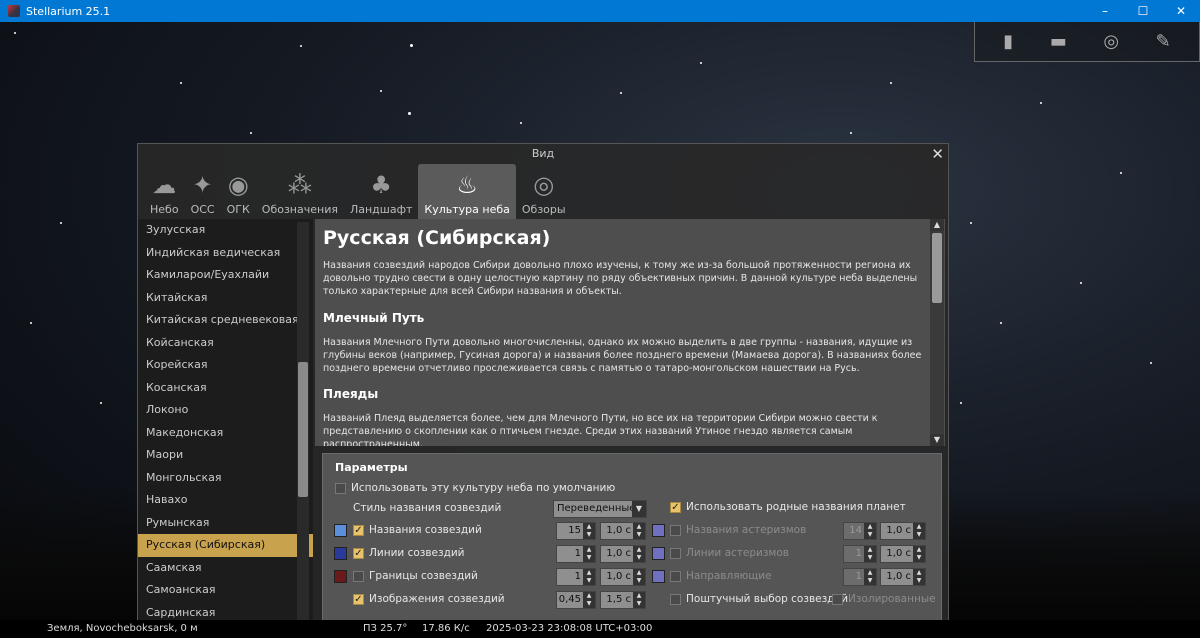  I want to click on window-controls: – ☐ ✕, so click(1143, 11).